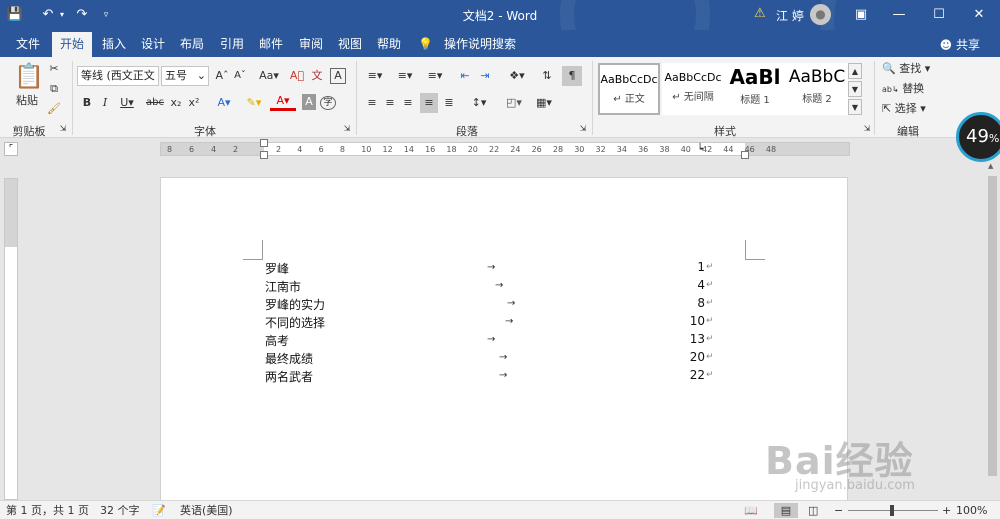  I want to click on zoom-in-icon: +, so click(946, 510).